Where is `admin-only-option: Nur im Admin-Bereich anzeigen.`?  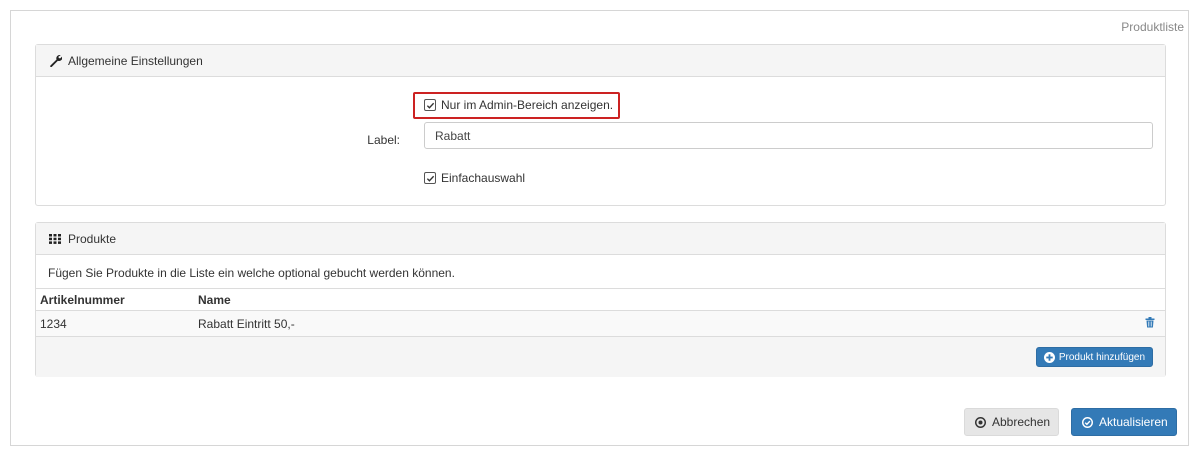
admin-only-option: Nur im Admin-Bereich anzeigen. is located at coordinates (518, 105).